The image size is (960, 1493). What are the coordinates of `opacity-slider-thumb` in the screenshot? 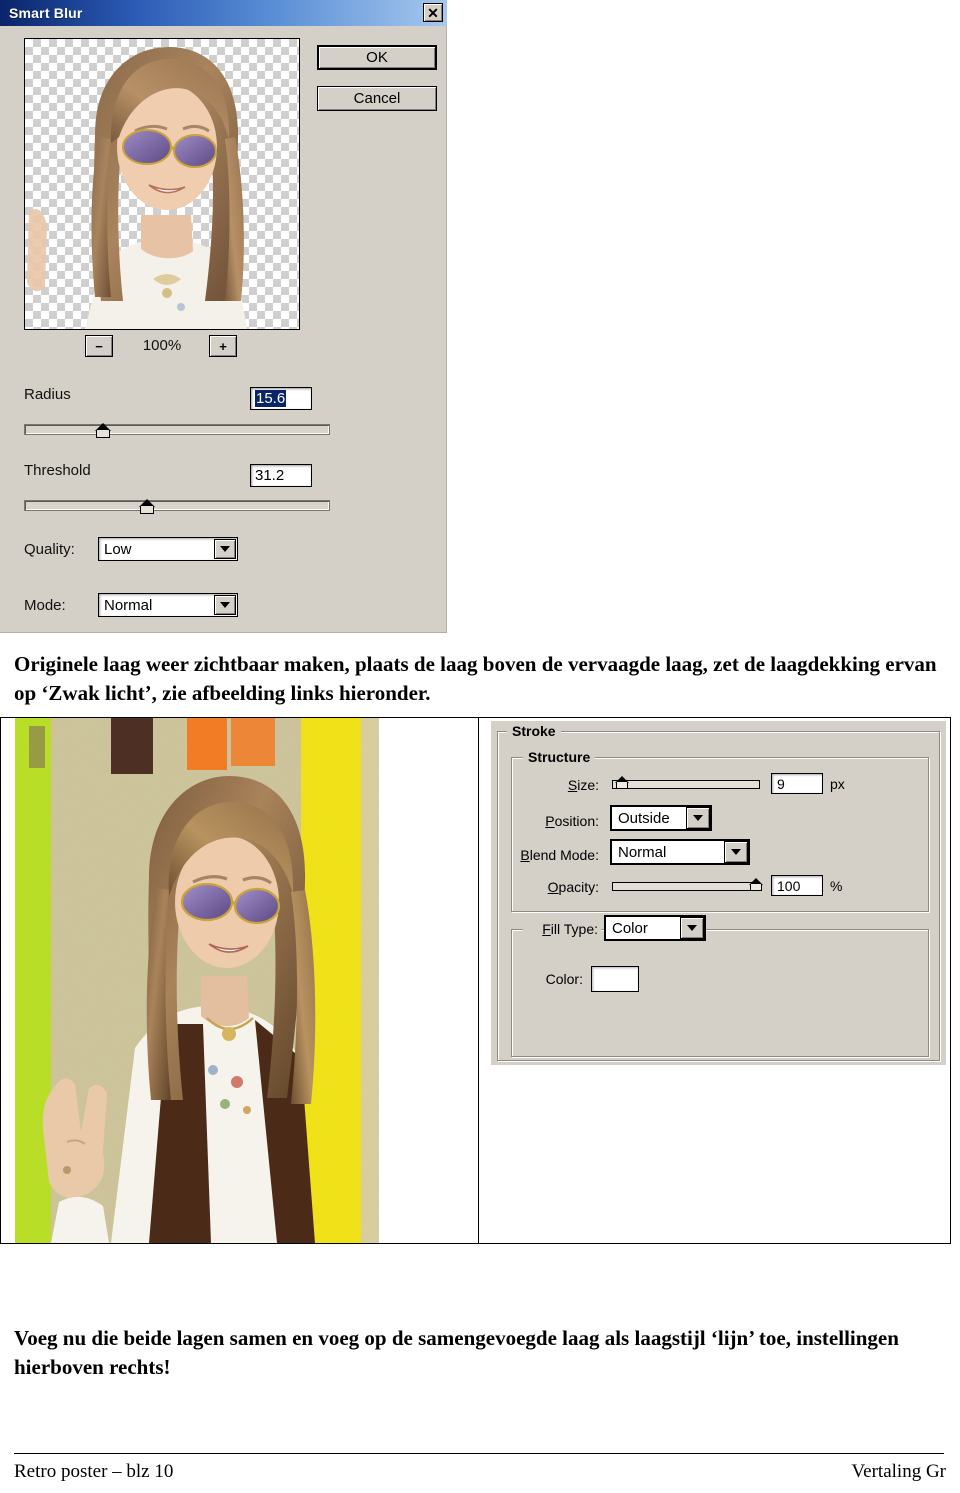 It's located at (756, 885).